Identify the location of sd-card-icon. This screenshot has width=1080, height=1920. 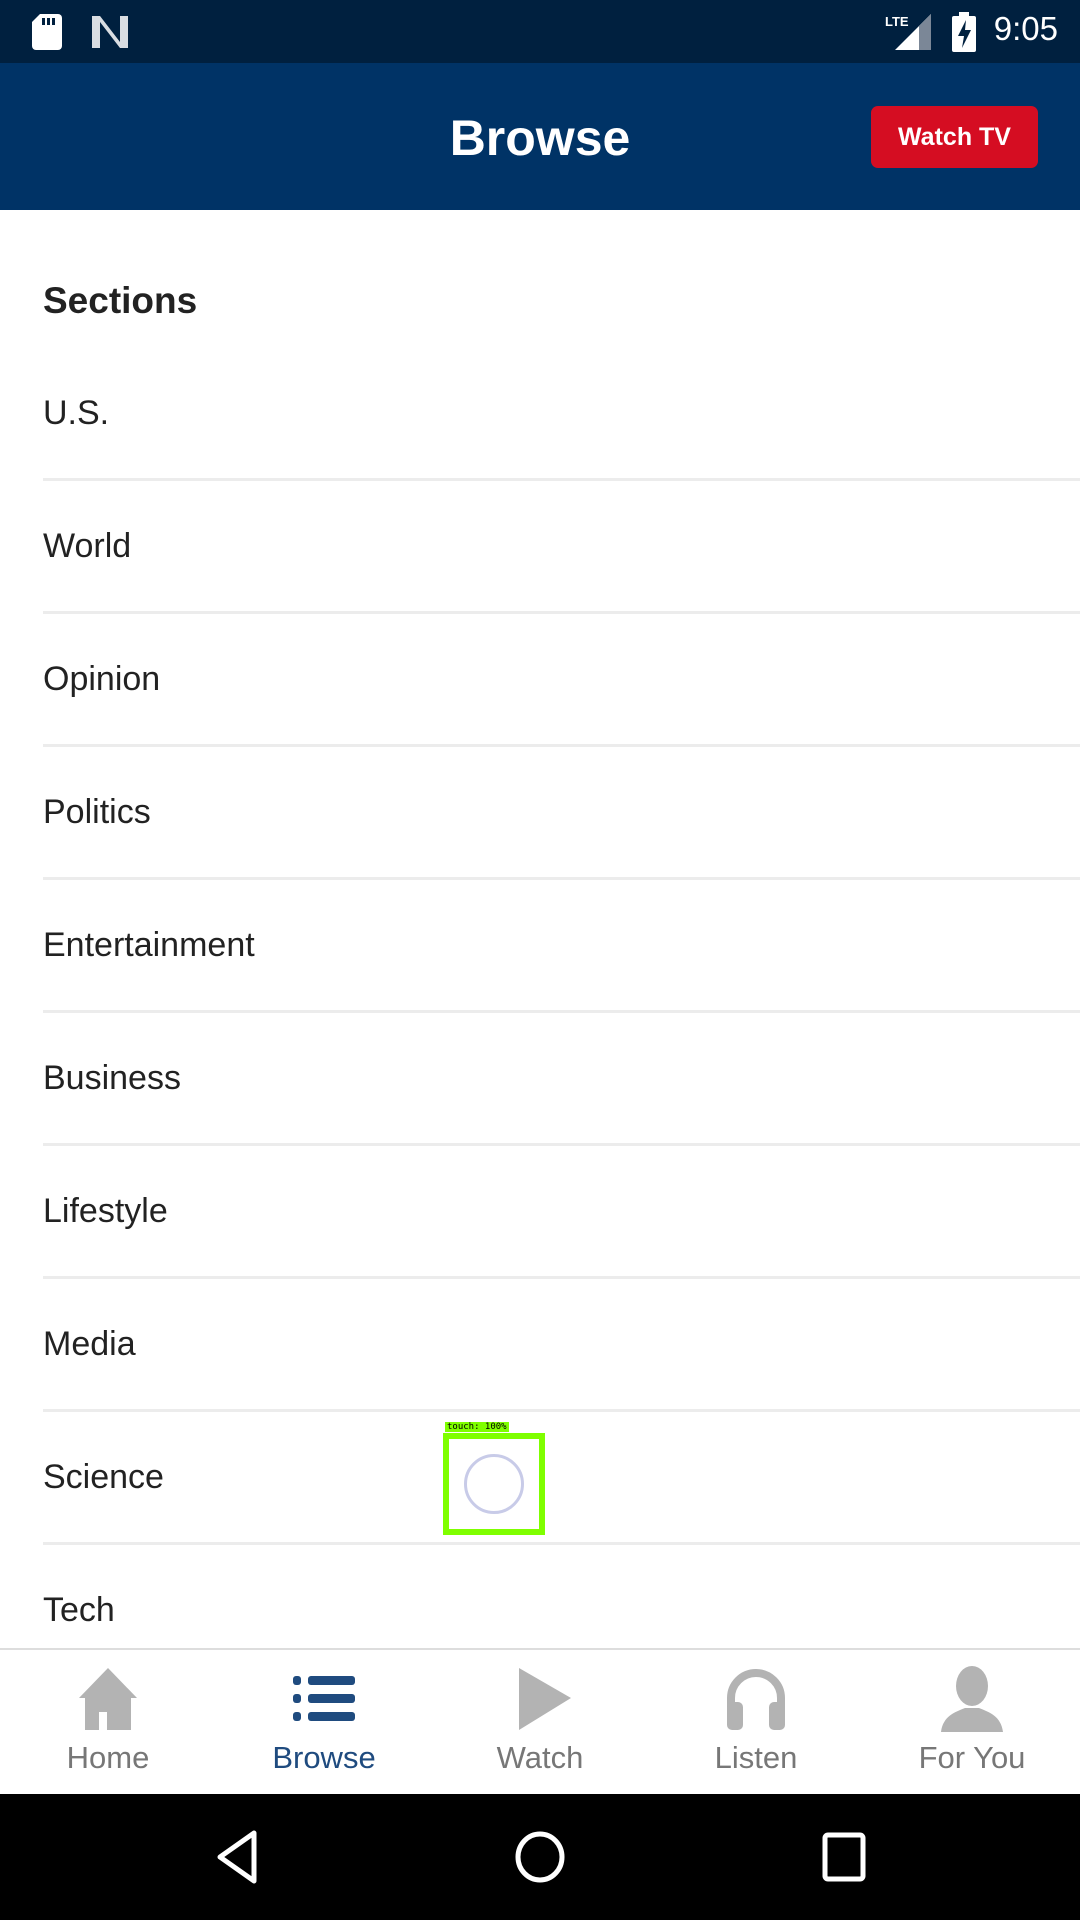
(47, 32).